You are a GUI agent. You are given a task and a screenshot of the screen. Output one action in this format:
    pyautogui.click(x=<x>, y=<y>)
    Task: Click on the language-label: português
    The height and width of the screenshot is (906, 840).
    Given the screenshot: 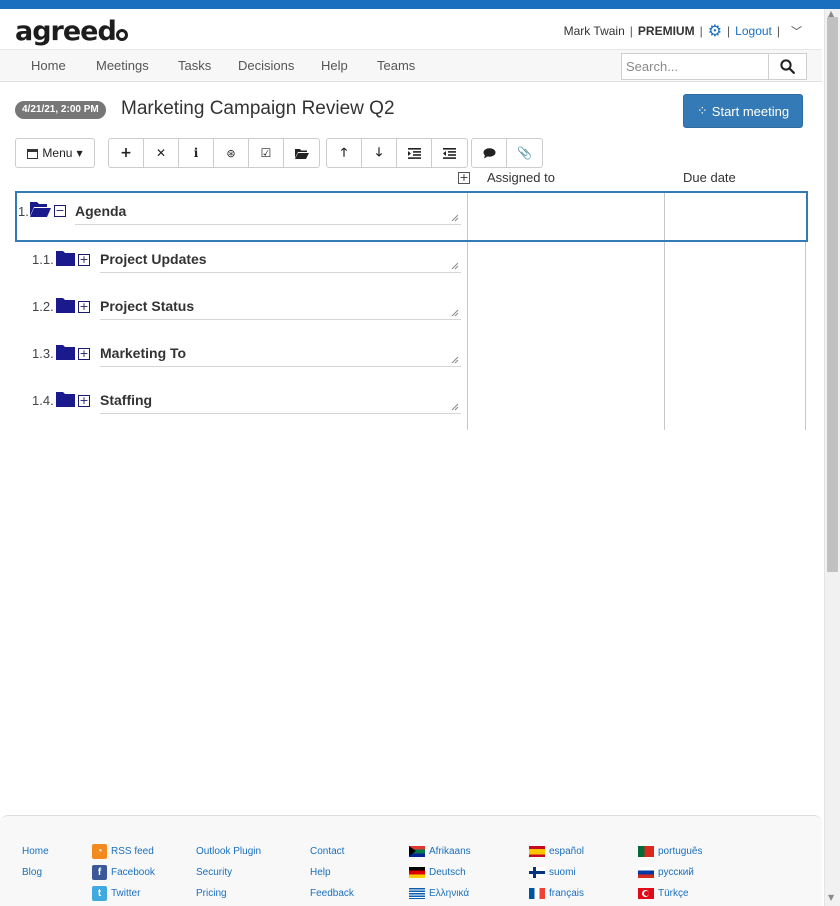 What is the action you would take?
    pyautogui.click(x=680, y=851)
    